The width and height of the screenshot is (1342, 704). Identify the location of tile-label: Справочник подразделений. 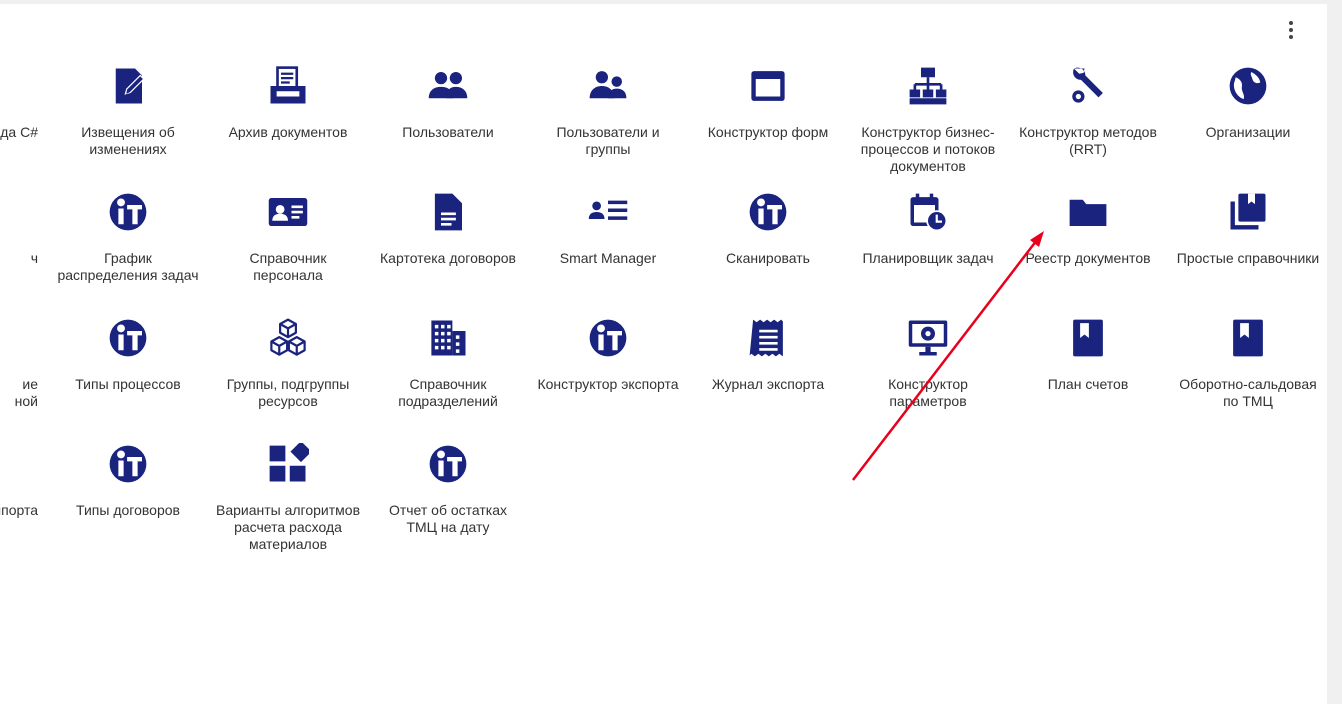
(448, 392).